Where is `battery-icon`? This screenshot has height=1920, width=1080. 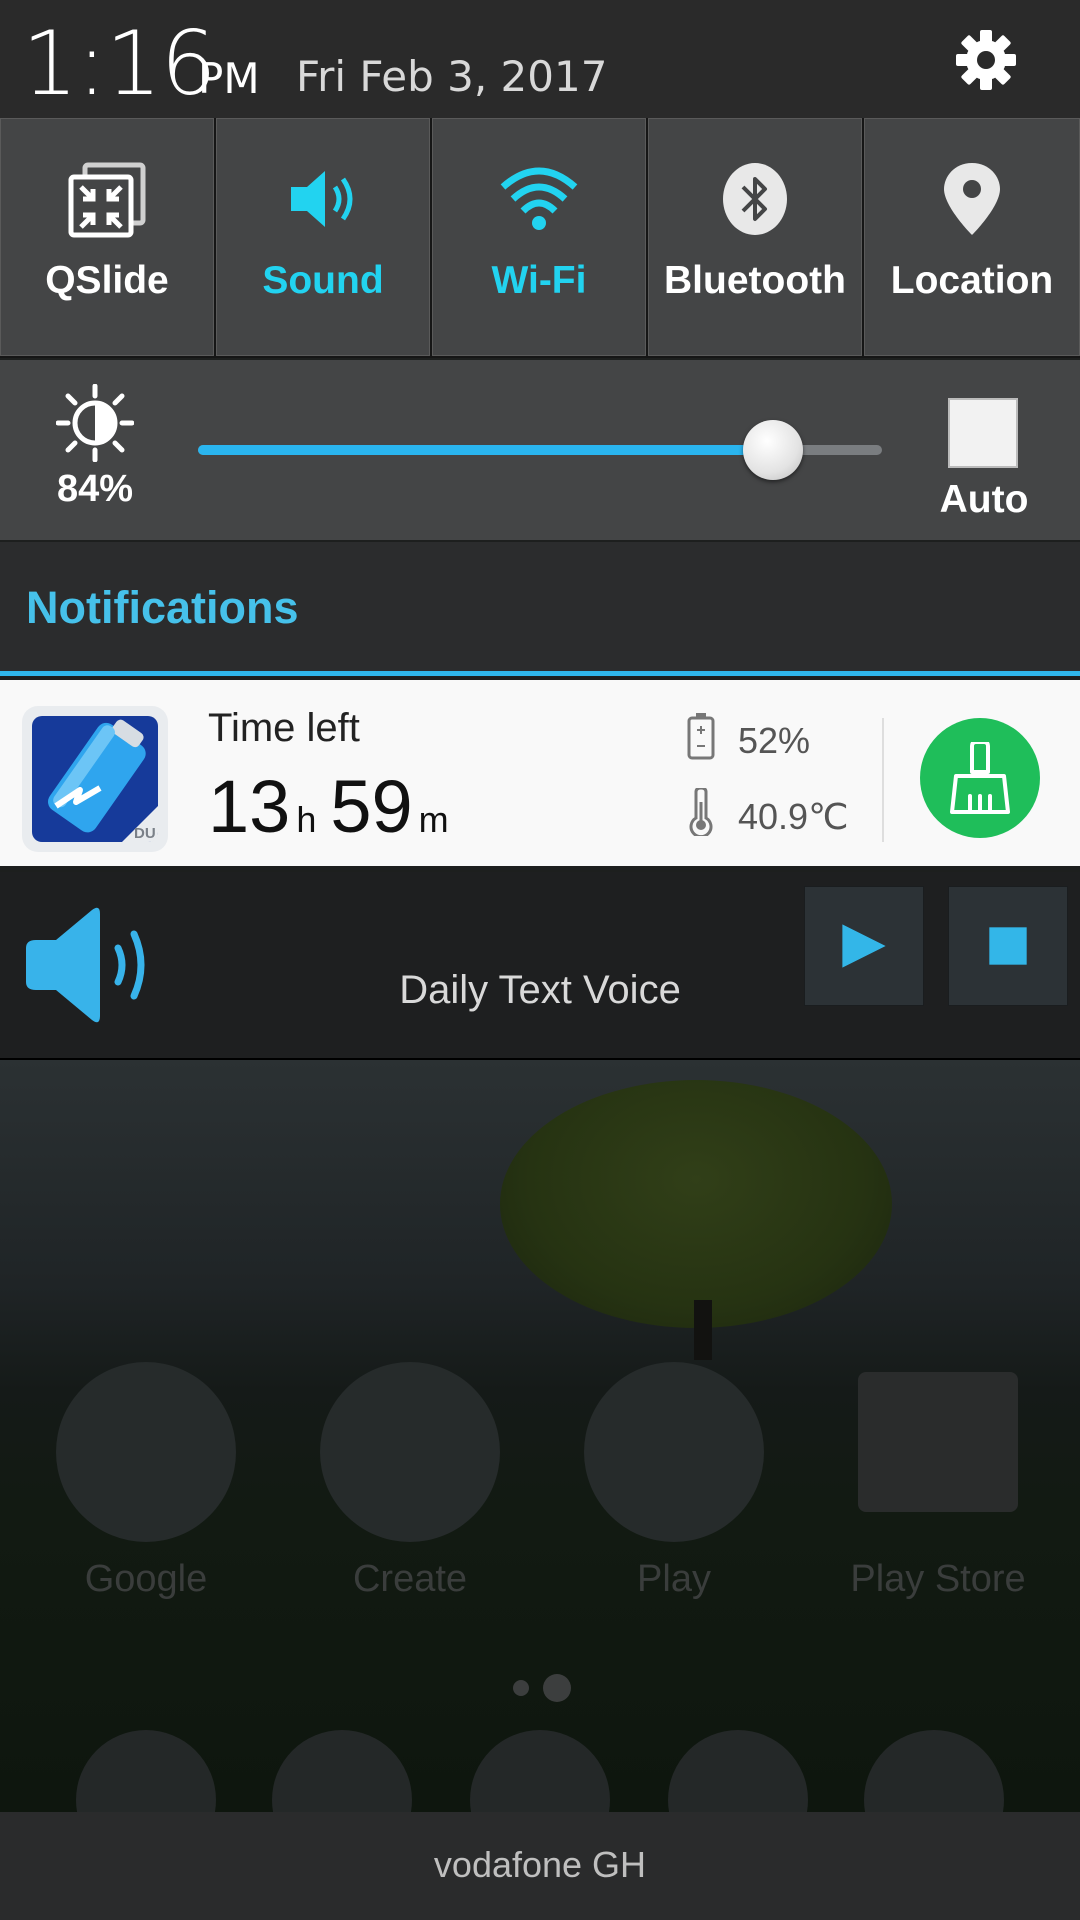
battery-icon is located at coordinates (701, 736).